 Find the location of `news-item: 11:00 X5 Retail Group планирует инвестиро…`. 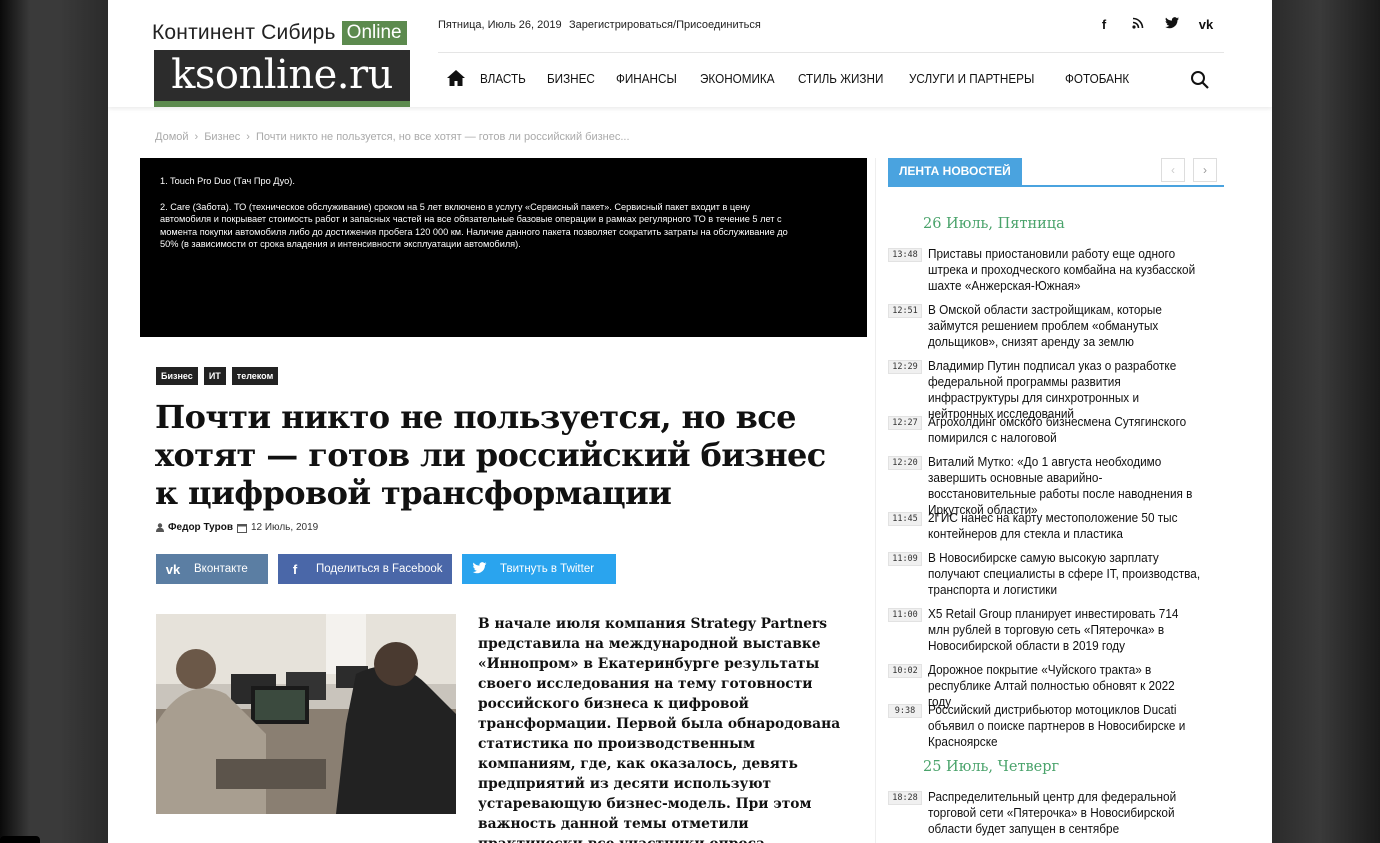

news-item: 11:00 X5 Retail Group планирует инвестиро… is located at coordinates (1058, 630).